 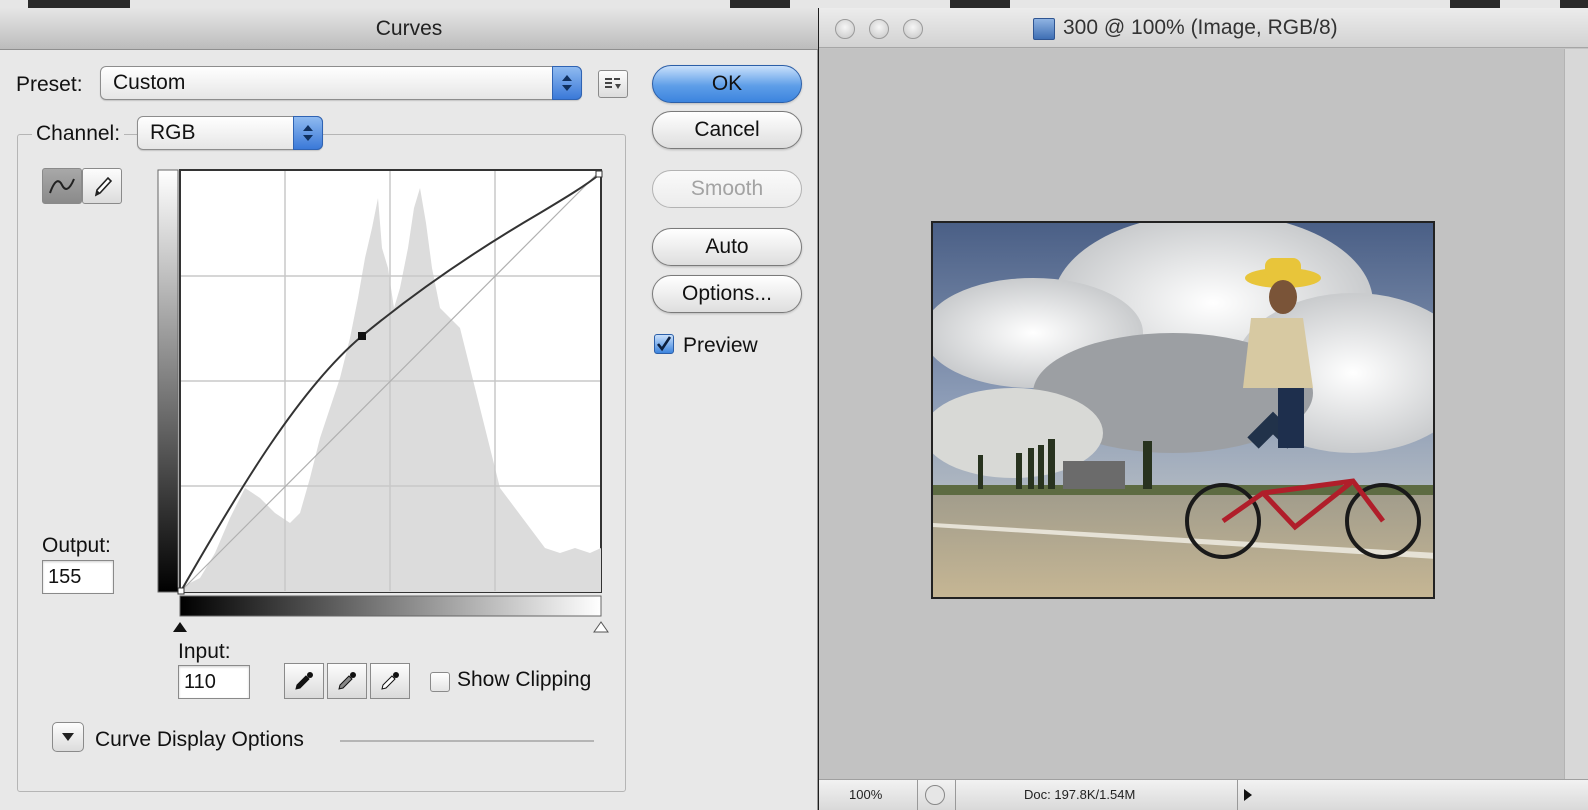 I want to click on preview-checkbox, so click(x=664, y=344).